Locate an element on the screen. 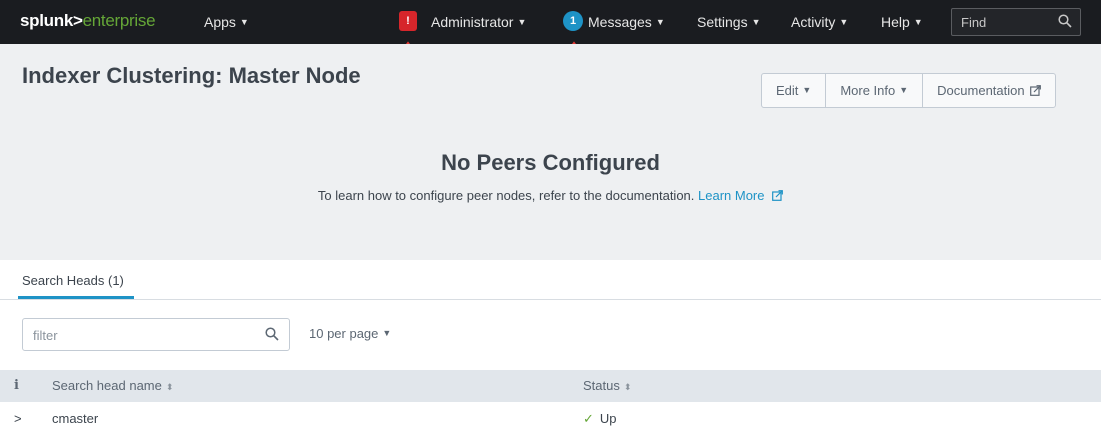 The image size is (1101, 434). column-header-status: Status ⬍ is located at coordinates (607, 385).